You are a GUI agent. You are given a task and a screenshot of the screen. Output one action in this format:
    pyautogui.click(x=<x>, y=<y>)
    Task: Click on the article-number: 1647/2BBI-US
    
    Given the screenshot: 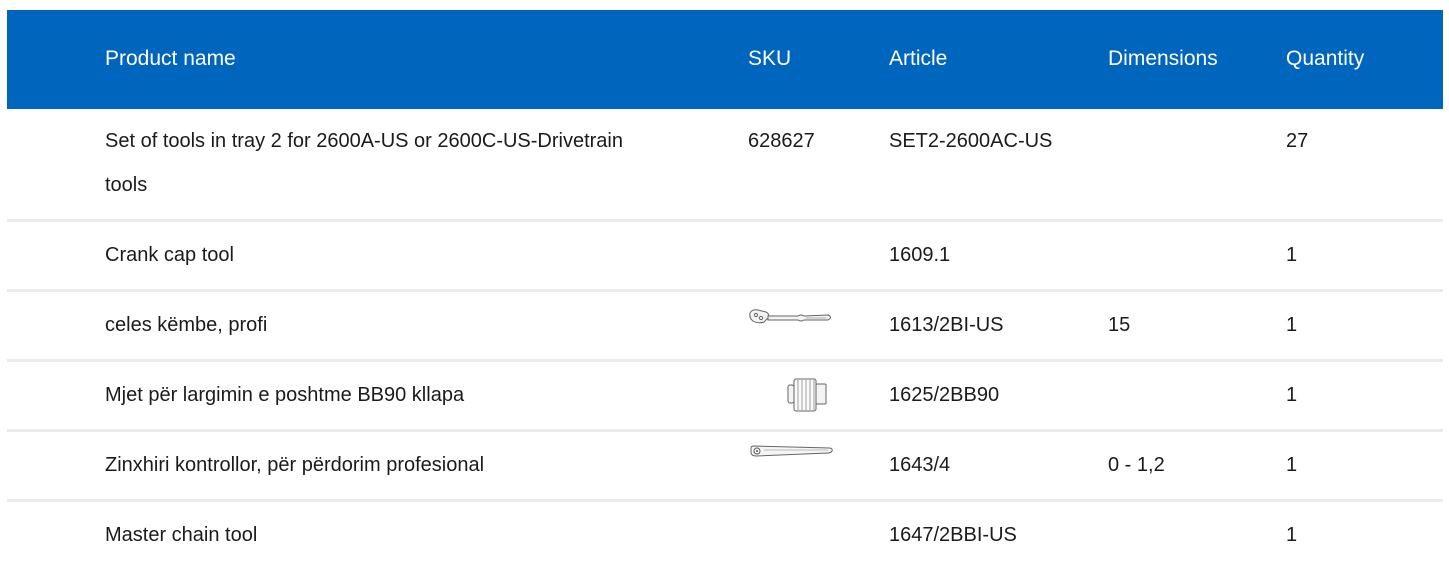 What is the action you would take?
    pyautogui.click(x=953, y=535)
    